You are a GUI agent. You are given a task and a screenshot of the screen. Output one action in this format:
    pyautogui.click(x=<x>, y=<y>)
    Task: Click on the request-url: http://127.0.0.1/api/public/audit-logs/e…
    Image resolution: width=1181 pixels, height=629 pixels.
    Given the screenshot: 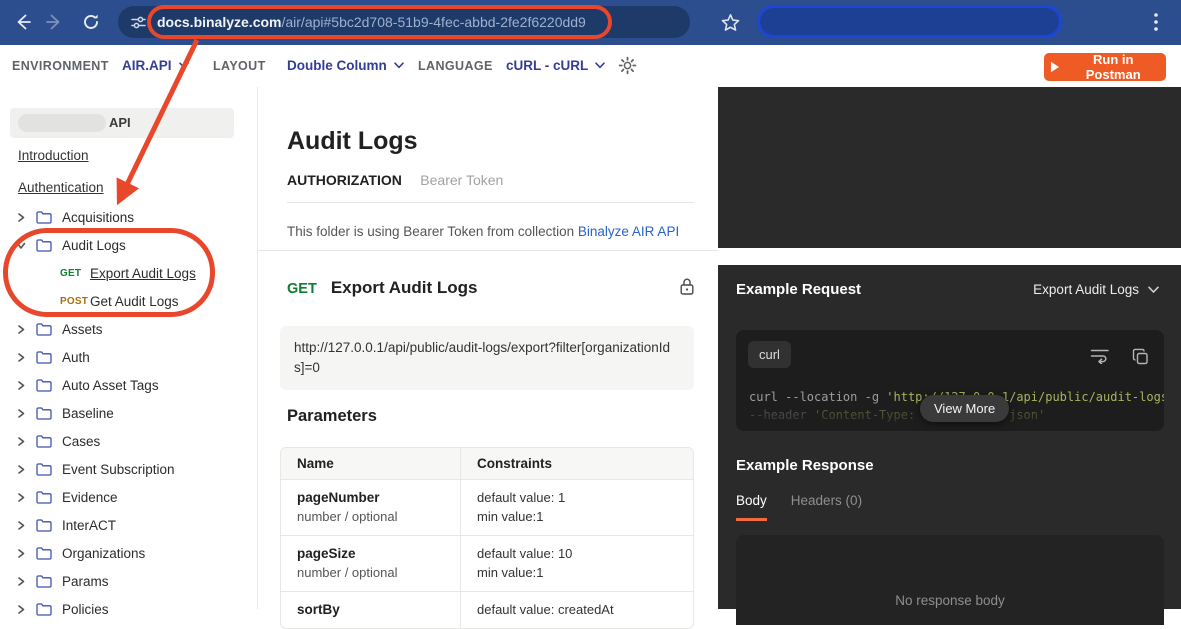 What is the action you would take?
    pyautogui.click(x=487, y=358)
    